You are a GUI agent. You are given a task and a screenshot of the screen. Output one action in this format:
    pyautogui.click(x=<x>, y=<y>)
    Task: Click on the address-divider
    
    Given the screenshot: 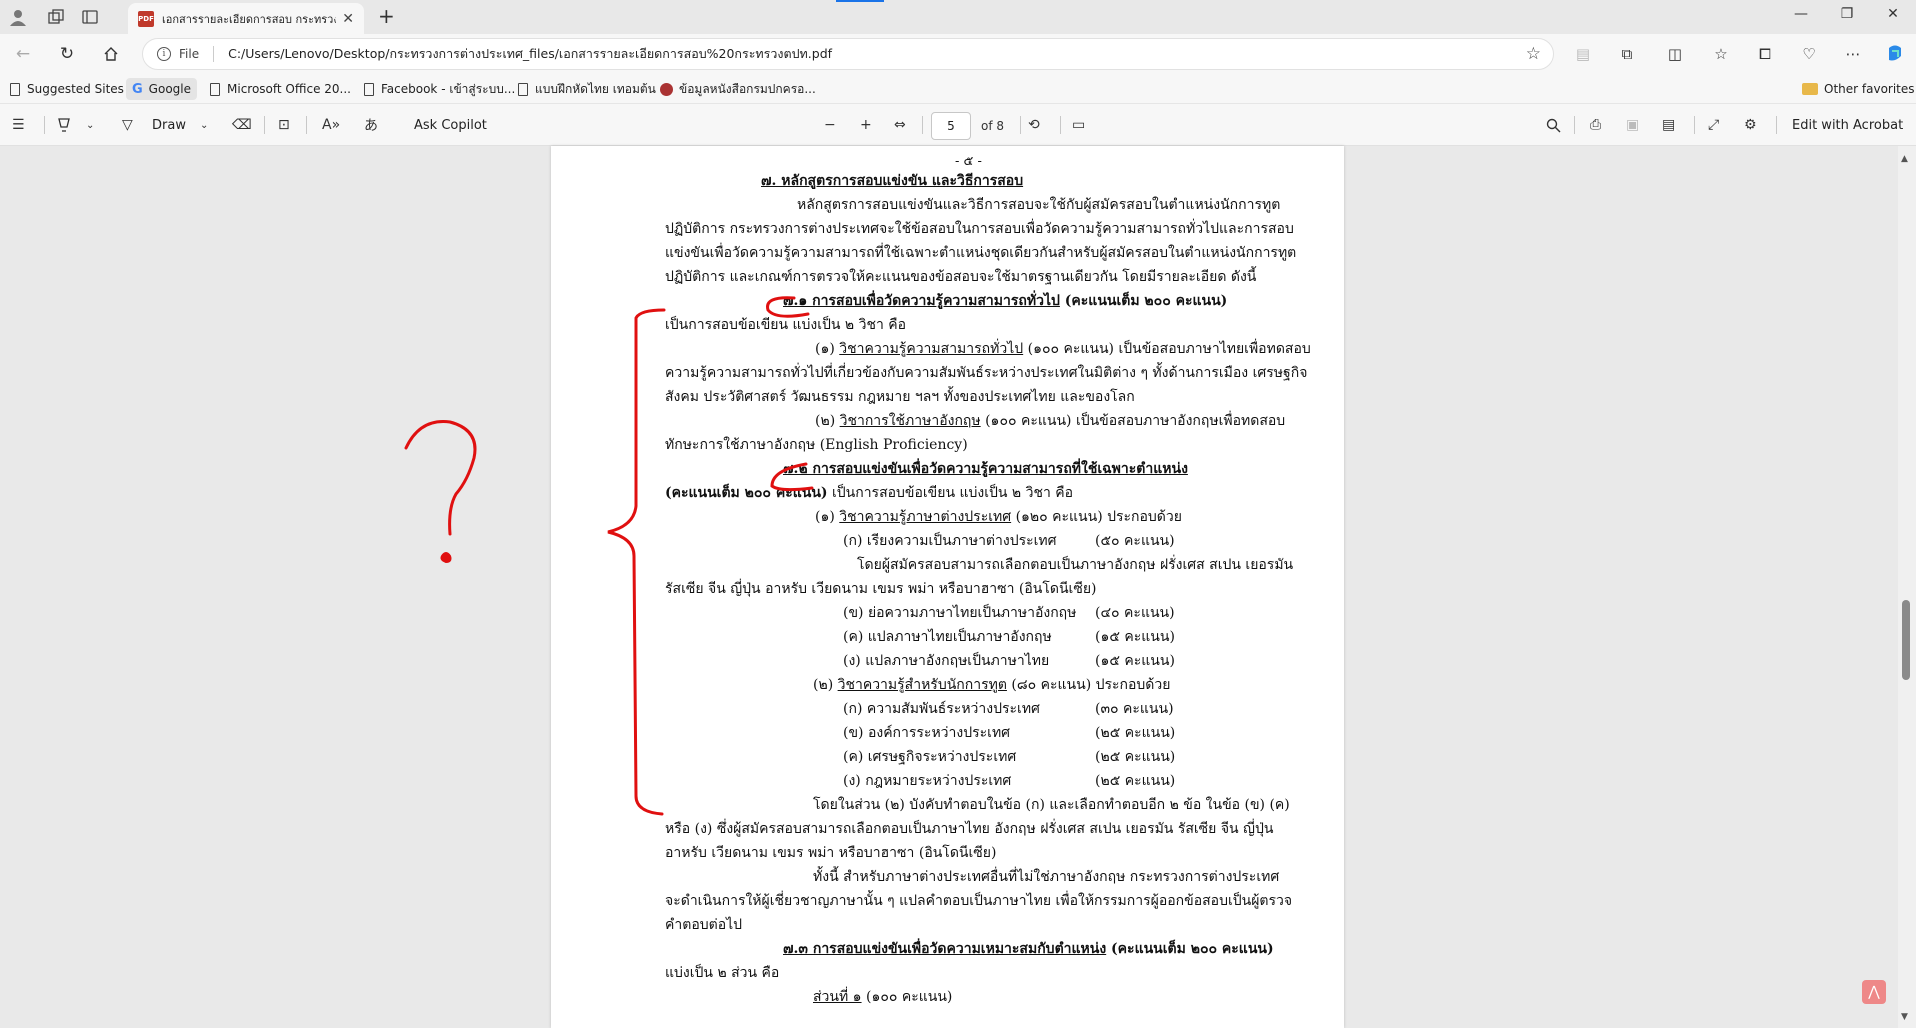 What is the action you would take?
    pyautogui.click(x=214, y=54)
    